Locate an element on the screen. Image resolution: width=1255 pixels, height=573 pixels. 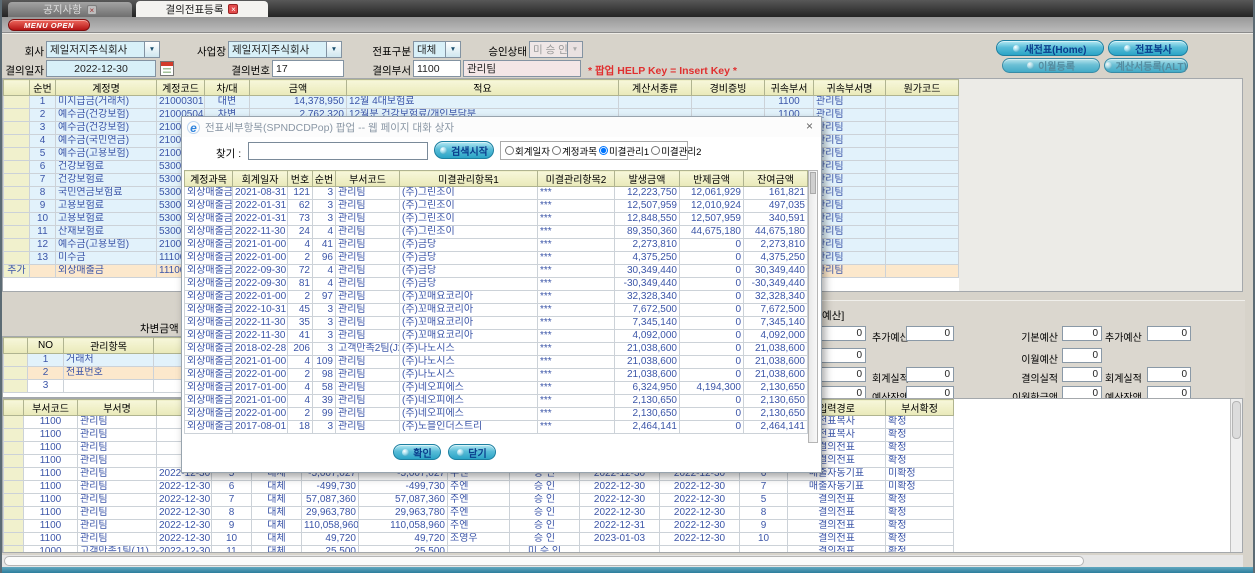
search-scope-option: 계정과목 is located at coordinates (573, 151).